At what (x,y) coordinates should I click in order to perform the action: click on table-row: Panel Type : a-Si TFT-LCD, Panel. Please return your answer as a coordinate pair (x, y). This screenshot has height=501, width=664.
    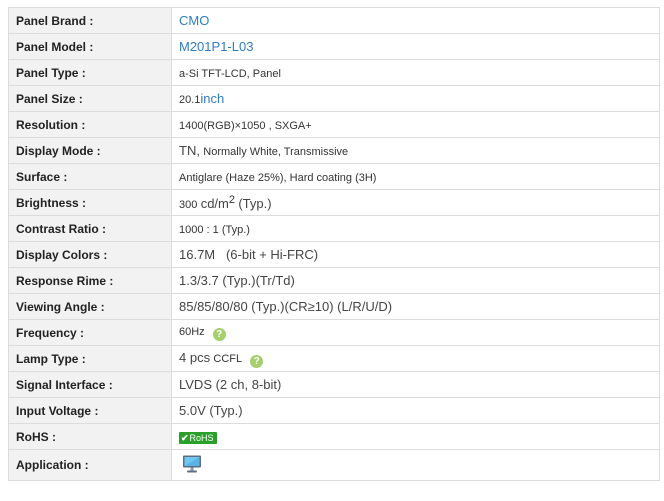
    Looking at the image, I should click on (334, 72).